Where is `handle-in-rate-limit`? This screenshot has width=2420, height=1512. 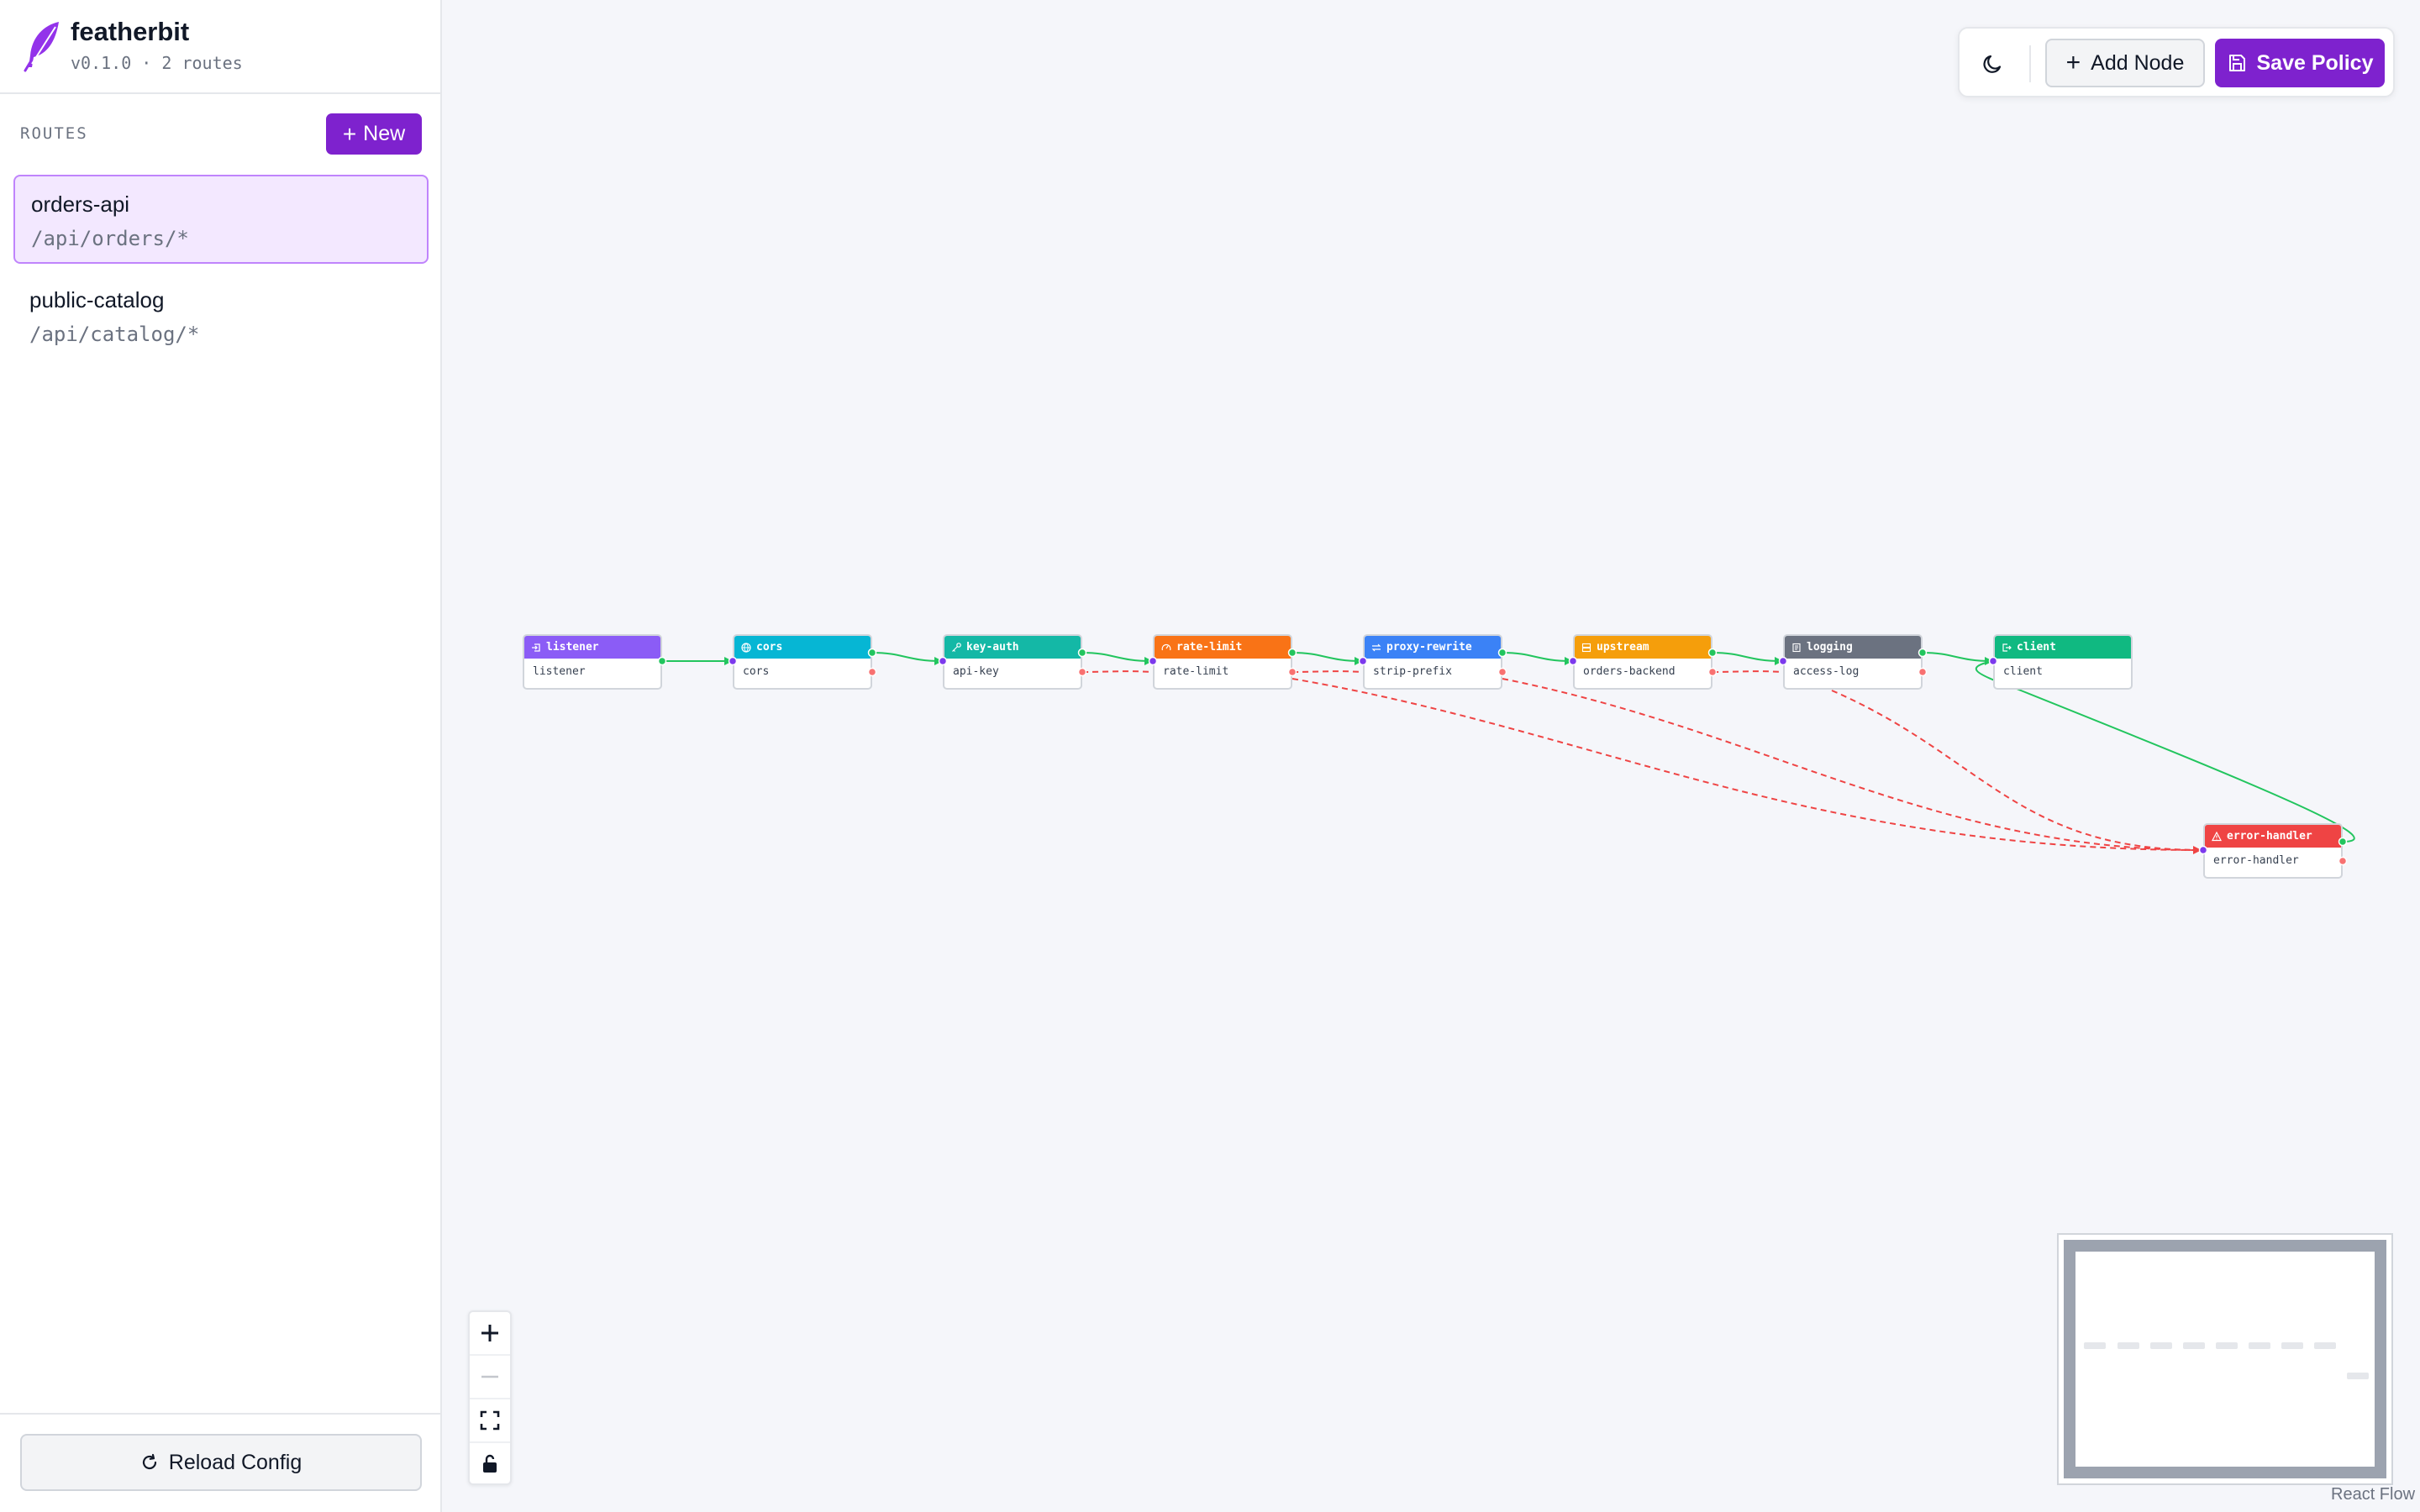
handle-in-rate-limit is located at coordinates (1153, 661).